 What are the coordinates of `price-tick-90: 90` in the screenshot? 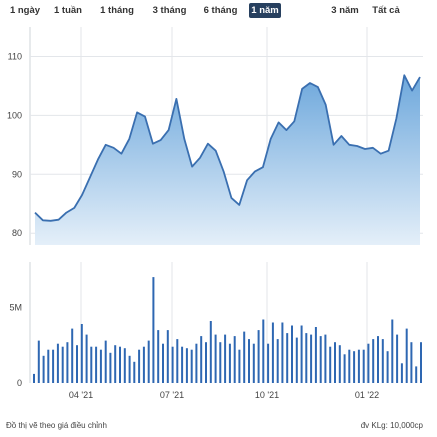 It's located at (17, 174).